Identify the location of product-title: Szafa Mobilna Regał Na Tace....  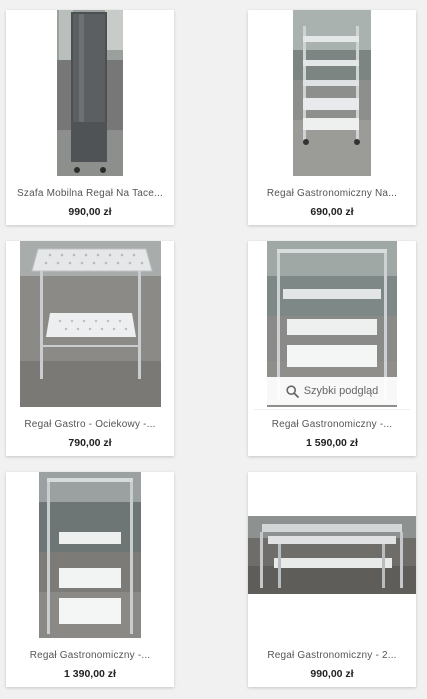
(90, 193).